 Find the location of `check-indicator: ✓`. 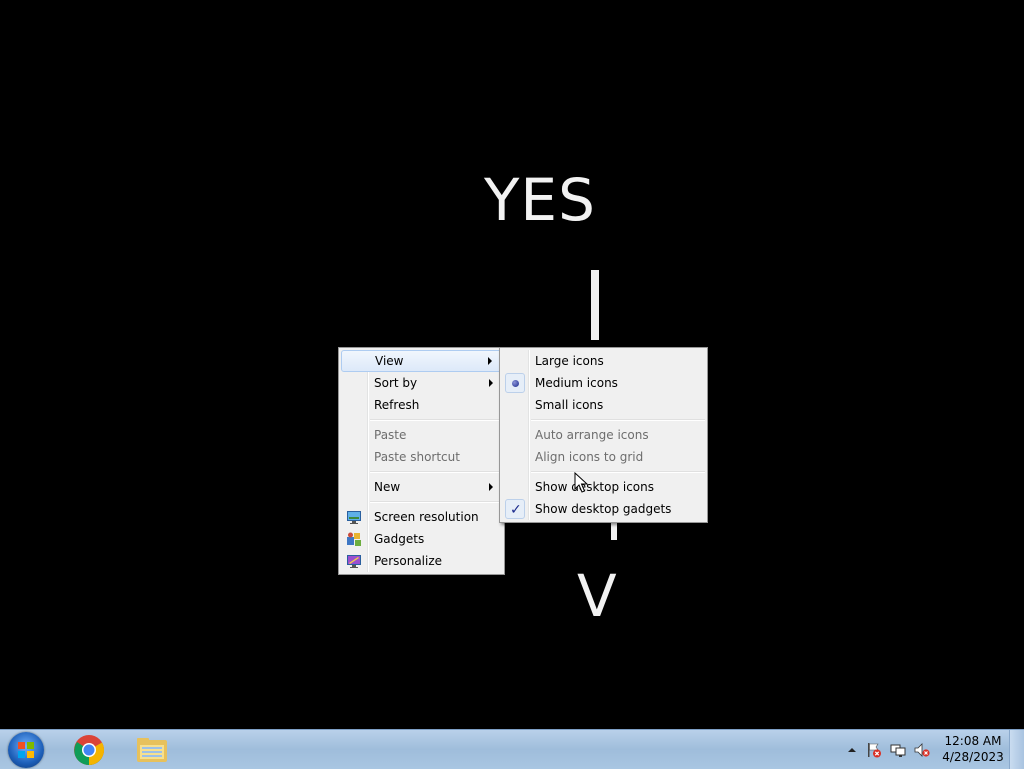

check-indicator: ✓ is located at coordinates (515, 509).